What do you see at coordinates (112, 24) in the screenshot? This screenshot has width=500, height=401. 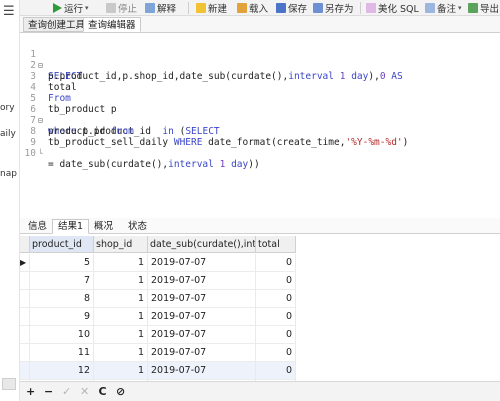 I see `tab-query-editor: 查询编辑器` at bounding box center [112, 24].